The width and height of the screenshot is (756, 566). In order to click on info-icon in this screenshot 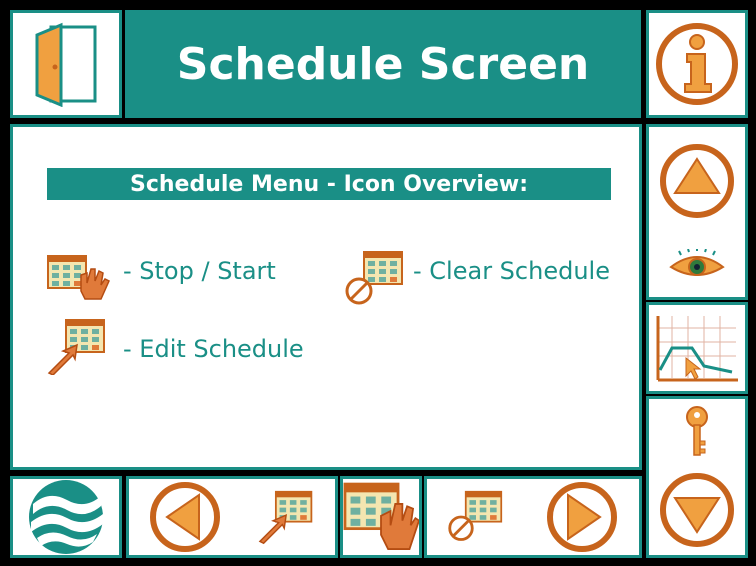, I will do `click(697, 64)`.